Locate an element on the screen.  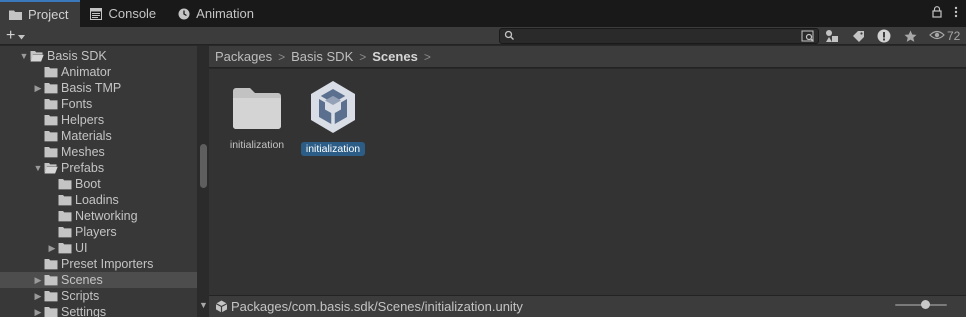
search-icon is located at coordinates (509, 35).